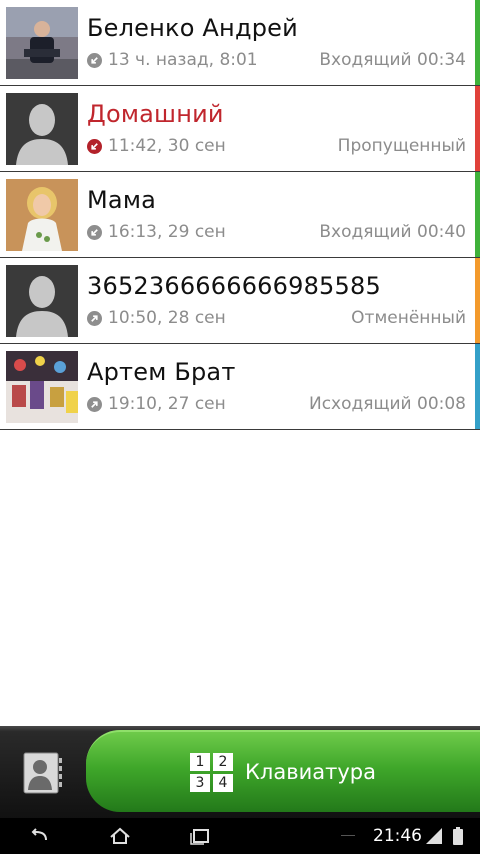  I want to click on contact-name: Домашний, so click(155, 114).